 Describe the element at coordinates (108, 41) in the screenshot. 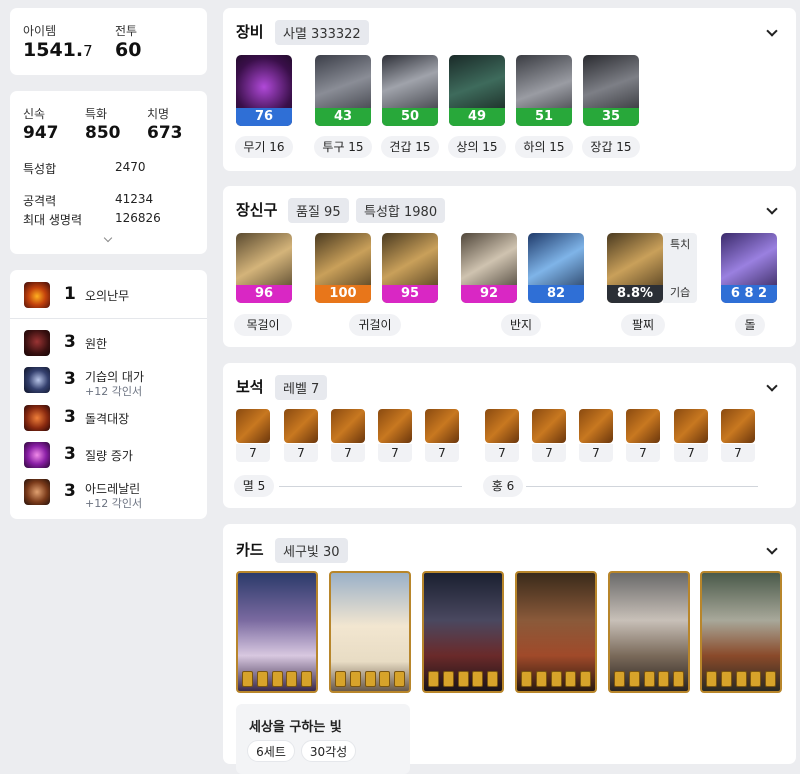

I see `item-level-card: 아이템 1541.7 전투 60` at that location.